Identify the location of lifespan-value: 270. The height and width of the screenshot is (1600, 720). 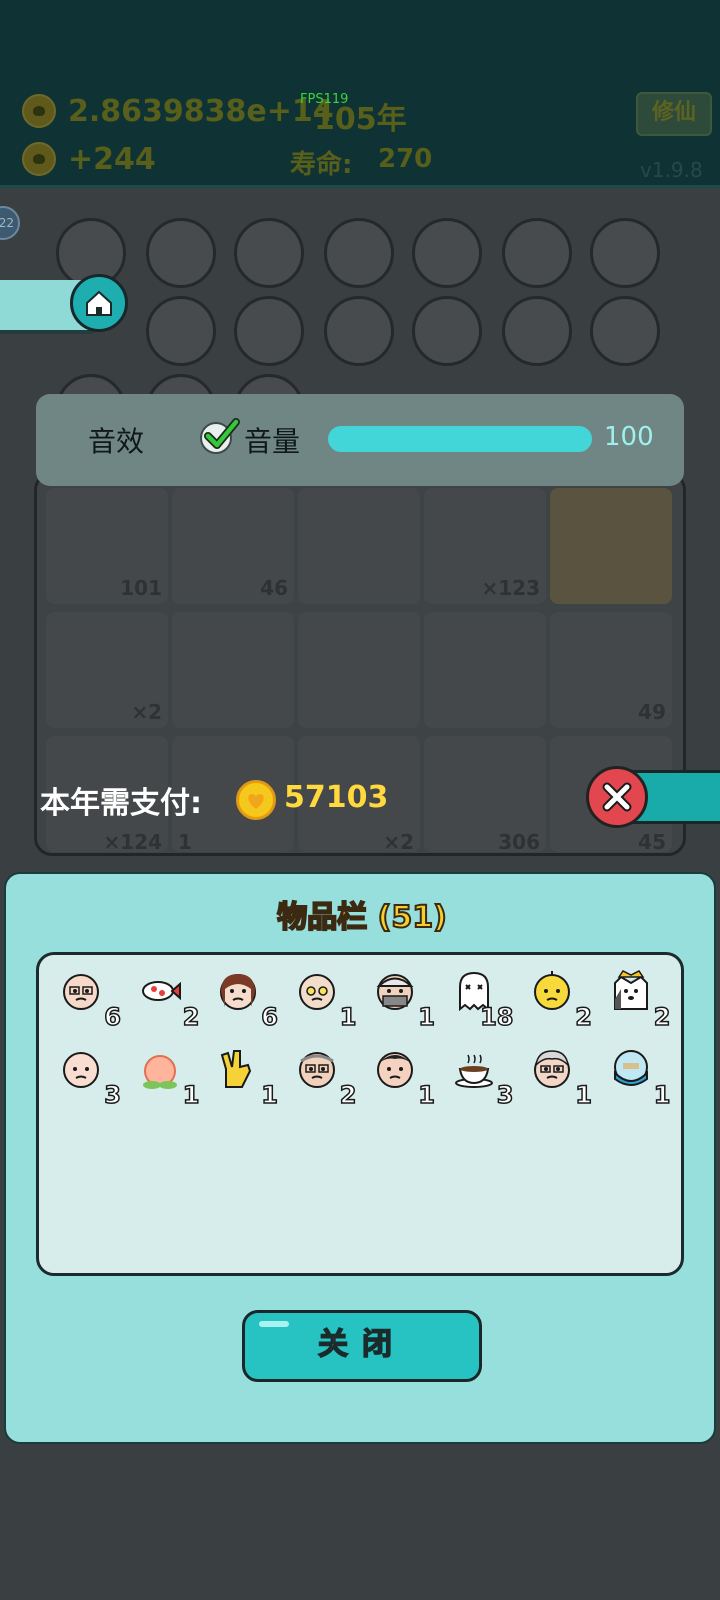
(405, 159).